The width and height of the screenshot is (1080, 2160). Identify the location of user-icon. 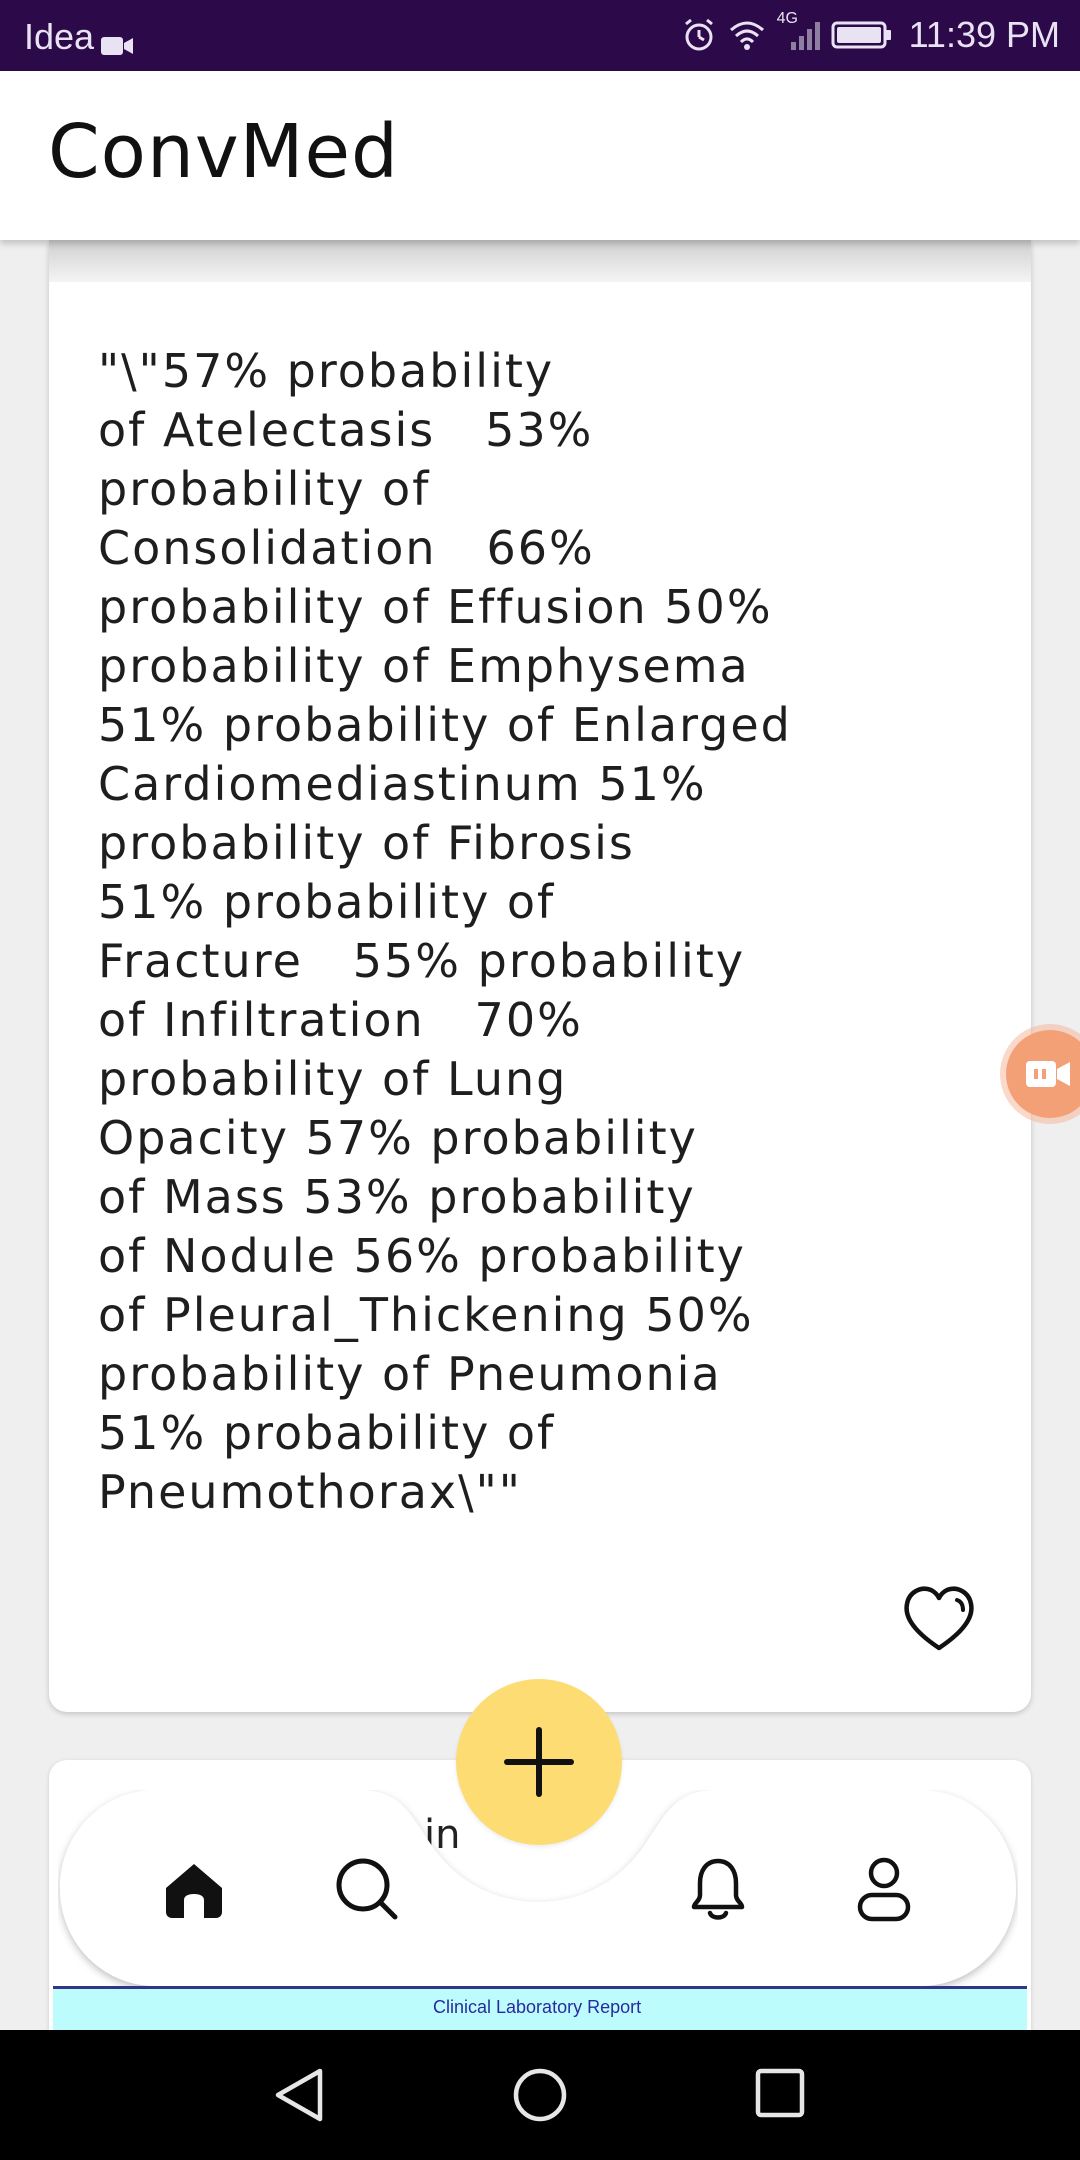
(884, 1889).